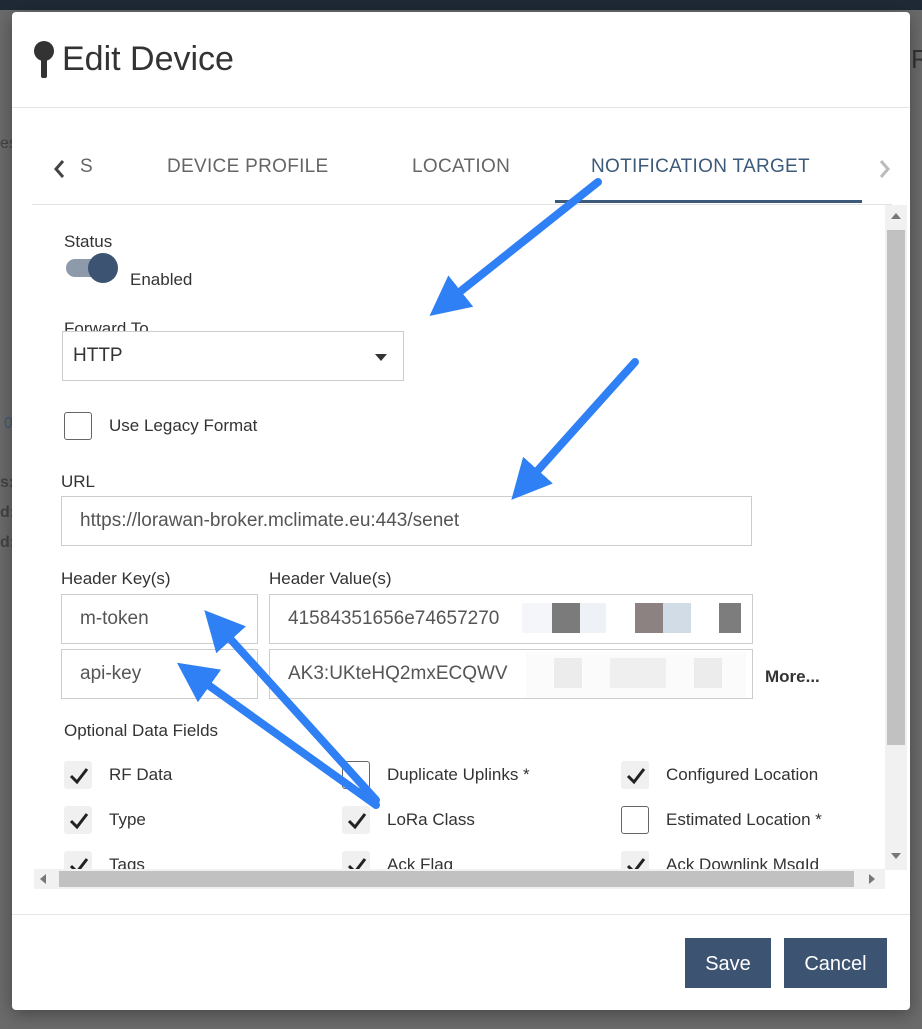  Describe the element at coordinates (43, 879) in the screenshot. I see `scroll-left-icon` at that location.